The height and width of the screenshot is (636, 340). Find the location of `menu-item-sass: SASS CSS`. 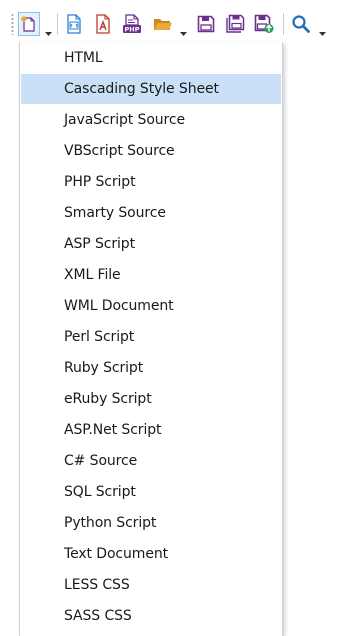

menu-item-sass: SASS CSS is located at coordinates (151, 616).